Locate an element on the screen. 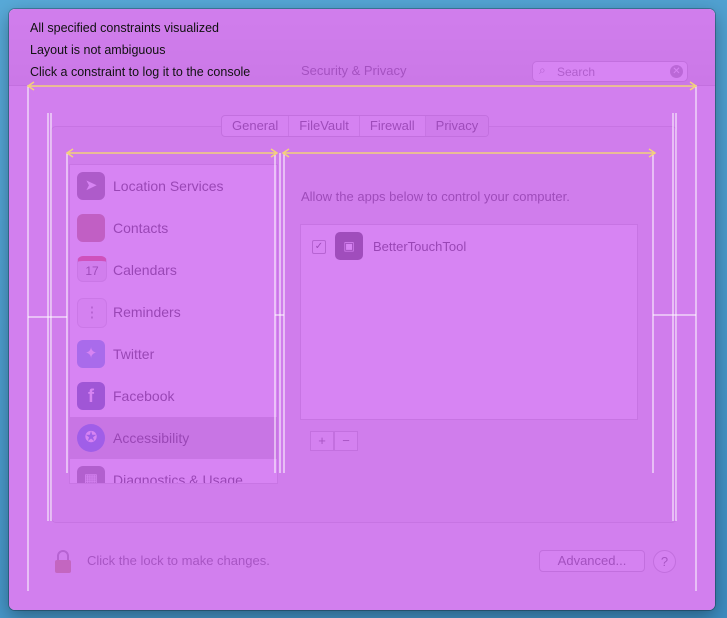  tab-privacy: Privacy is located at coordinates (457, 126).